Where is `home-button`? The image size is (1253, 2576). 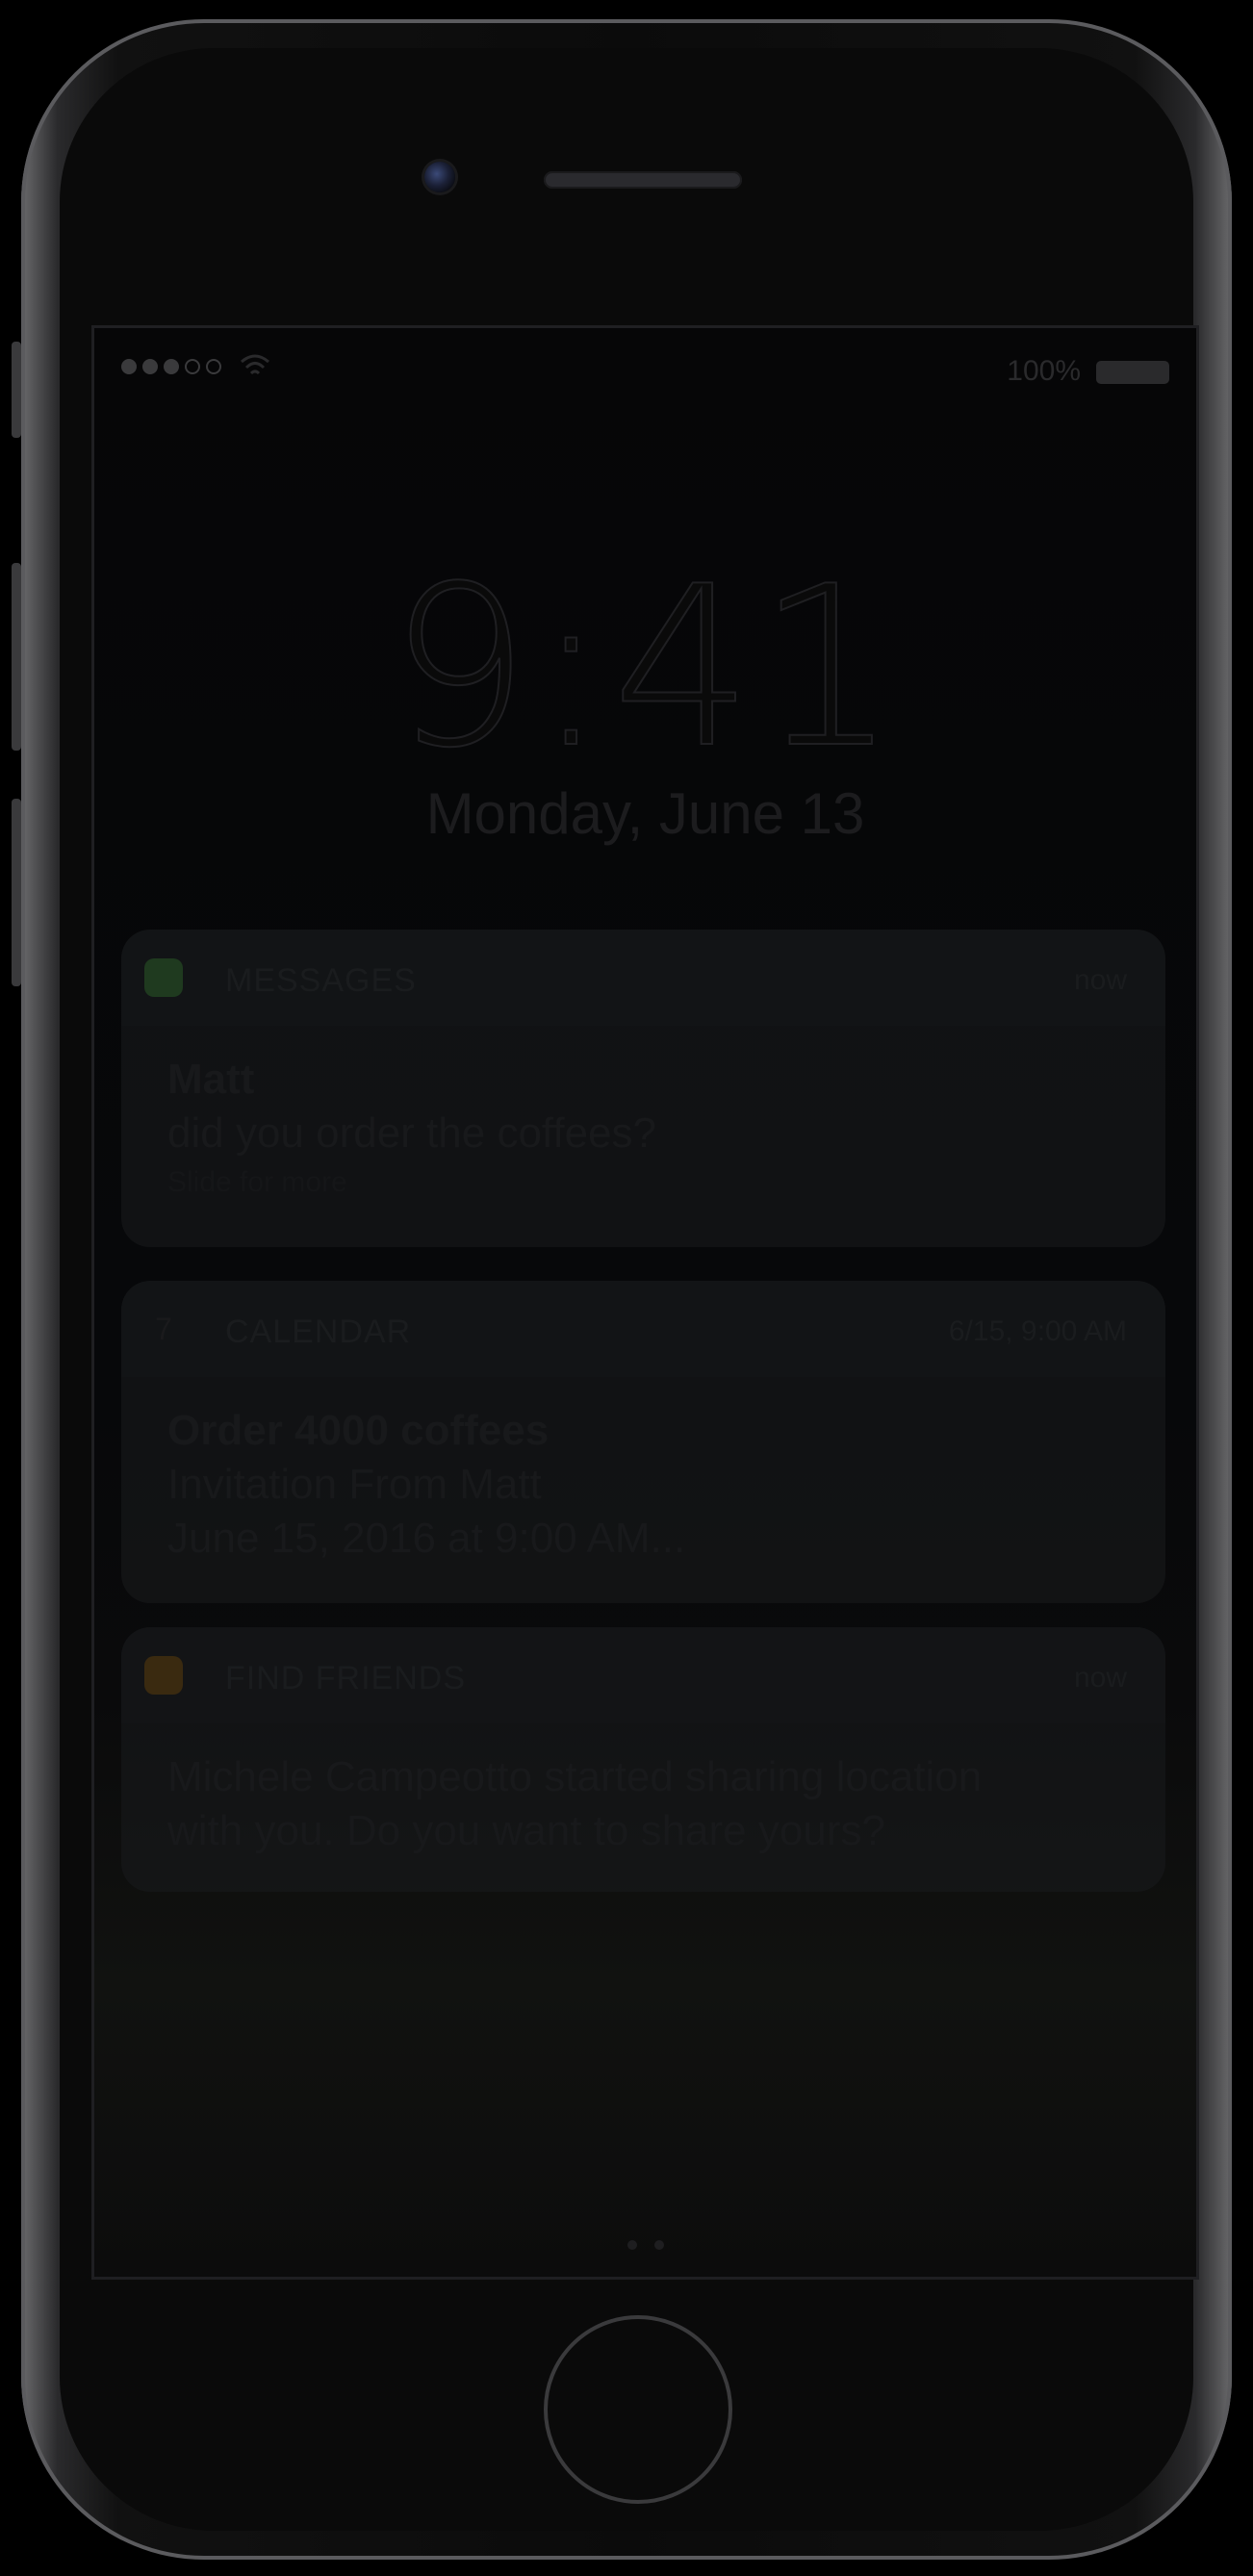 home-button is located at coordinates (638, 2409).